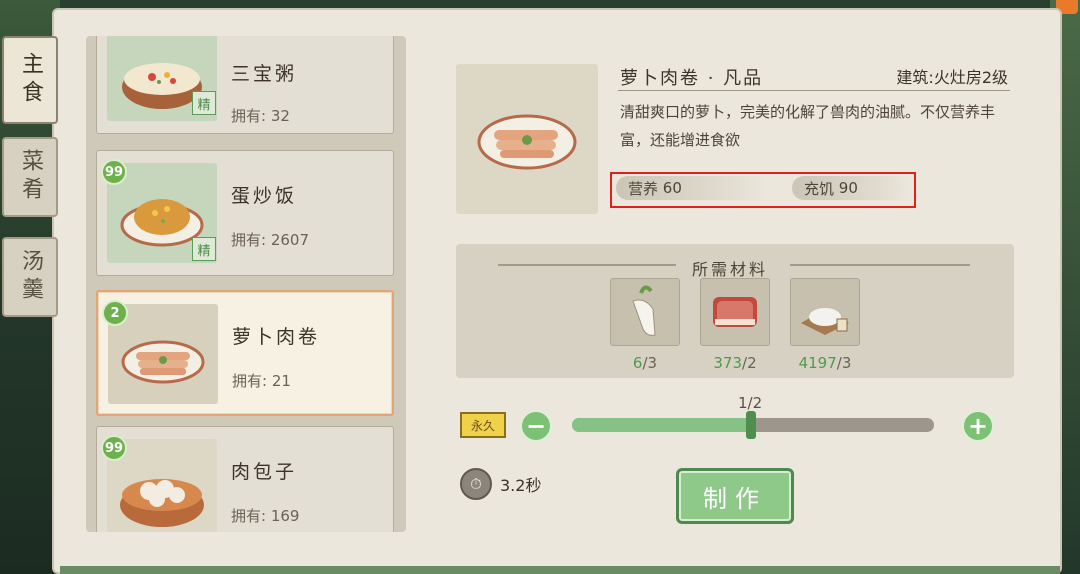 This screenshot has height=574, width=1080. I want to click on material-count: 6/3, so click(645, 363).